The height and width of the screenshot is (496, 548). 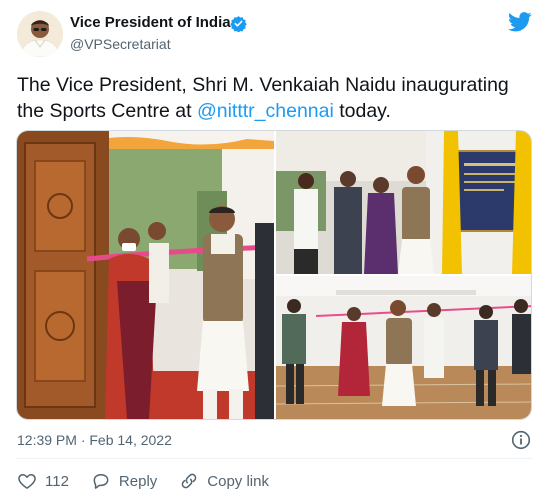 I want to click on like-button: 112, so click(x=43, y=481).